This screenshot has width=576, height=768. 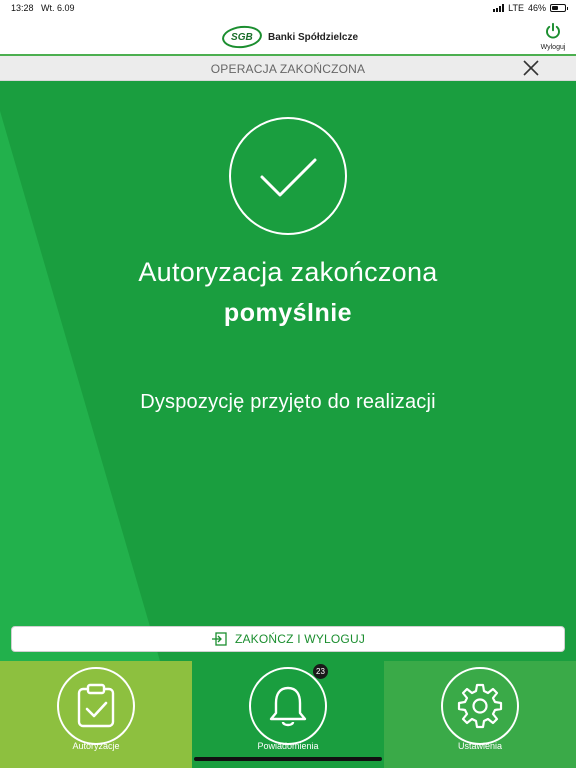 I want to click on logout-button: Wyloguj, so click(x=553, y=36).